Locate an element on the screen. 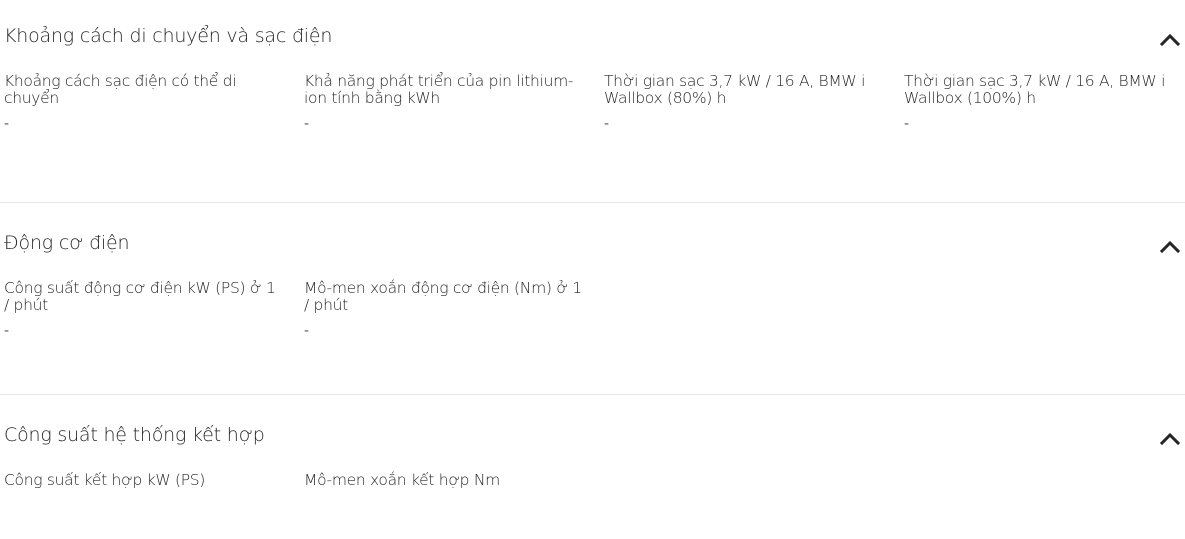  section-header-range-charging: Khoảng cách di chuyển và sạc điện is located at coordinates (592, 45).